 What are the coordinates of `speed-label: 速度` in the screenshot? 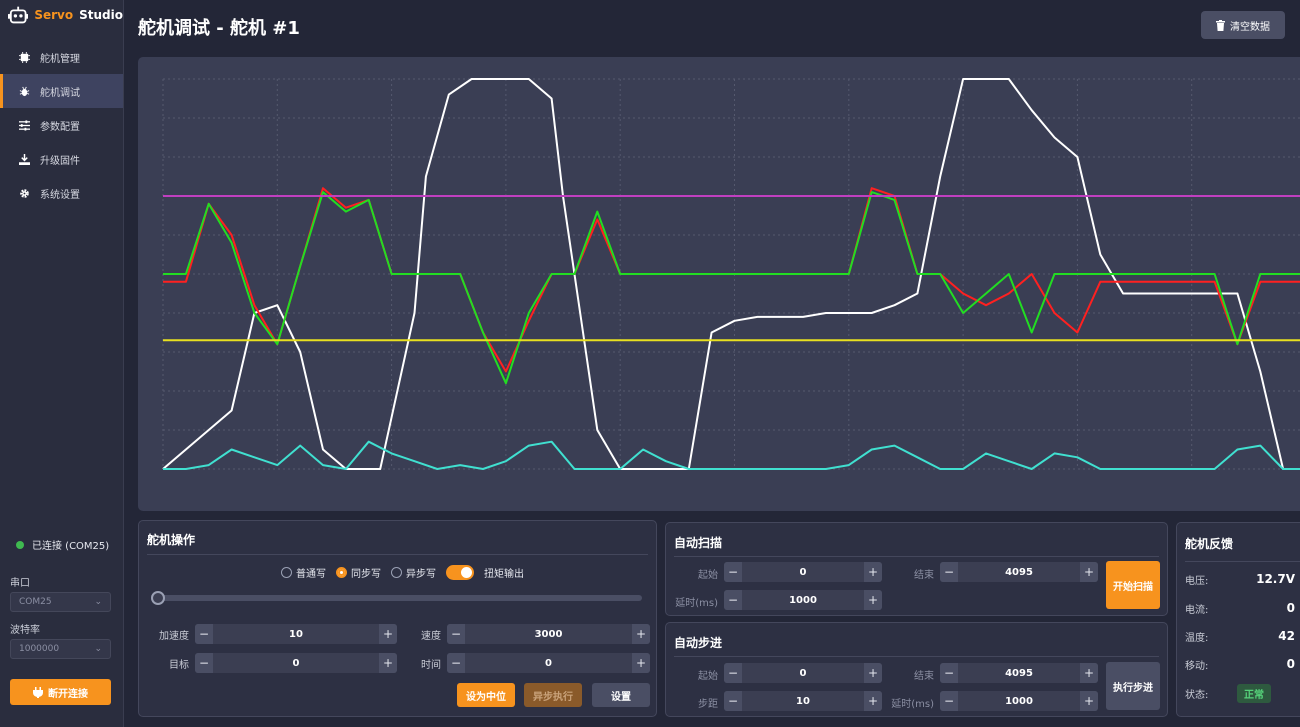 It's located at (431, 636).